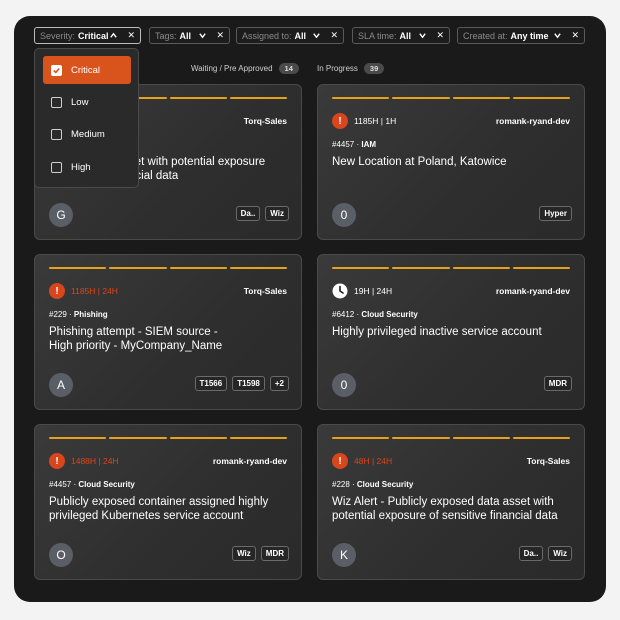 The image size is (620, 620). I want to click on filter-value: Any time, so click(529, 35).